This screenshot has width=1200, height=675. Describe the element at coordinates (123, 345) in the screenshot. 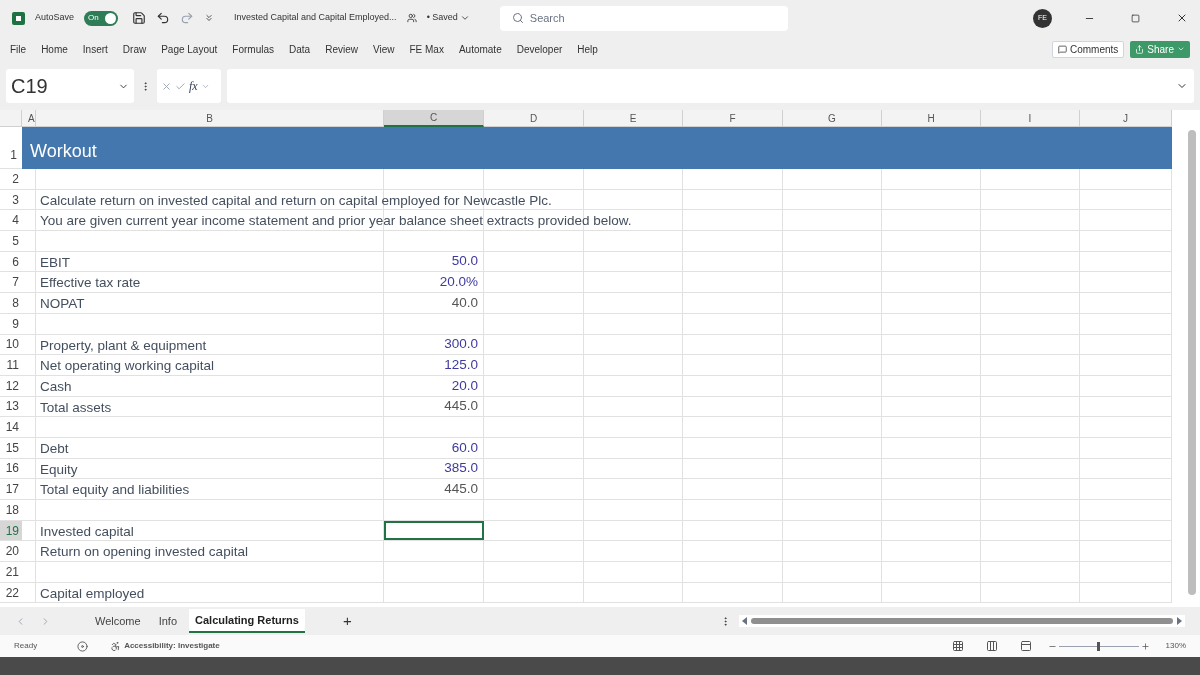

I see `label-cell-text: Property, plant & equipment` at that location.